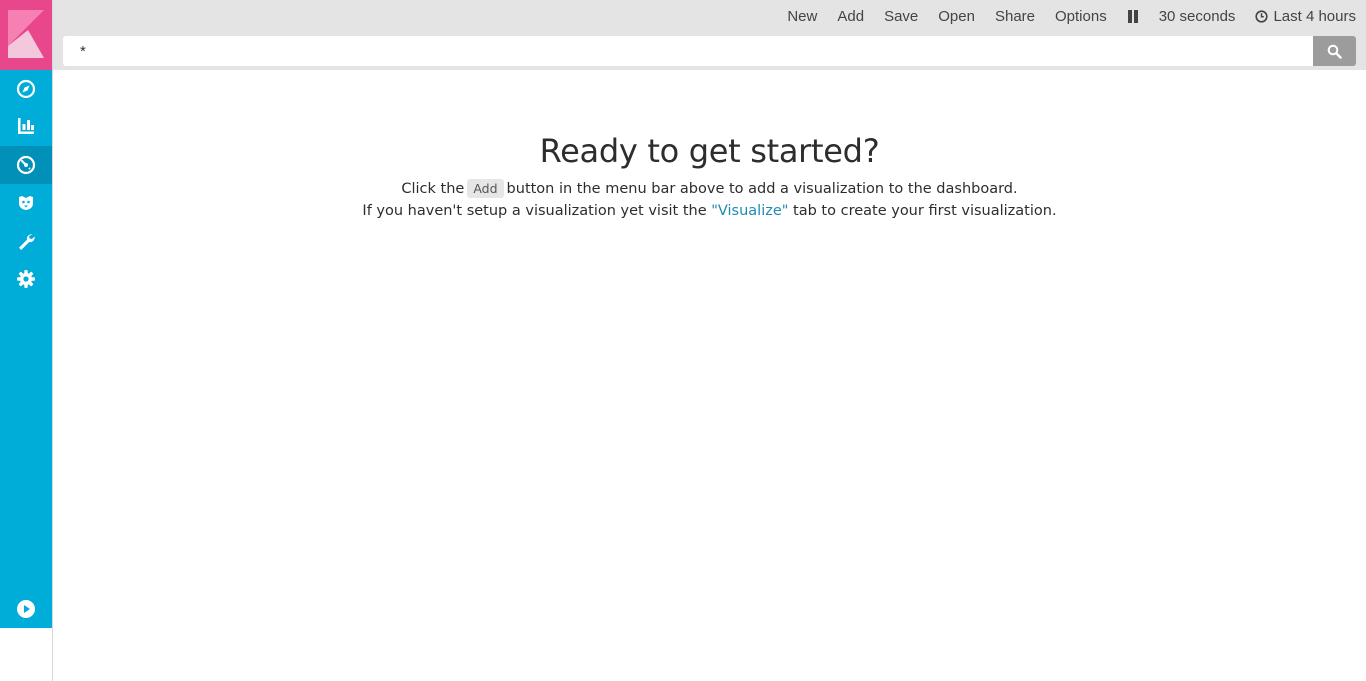 This screenshot has height=681, width=1366. I want to click on sidebar-item-dashboard, so click(26, 165).